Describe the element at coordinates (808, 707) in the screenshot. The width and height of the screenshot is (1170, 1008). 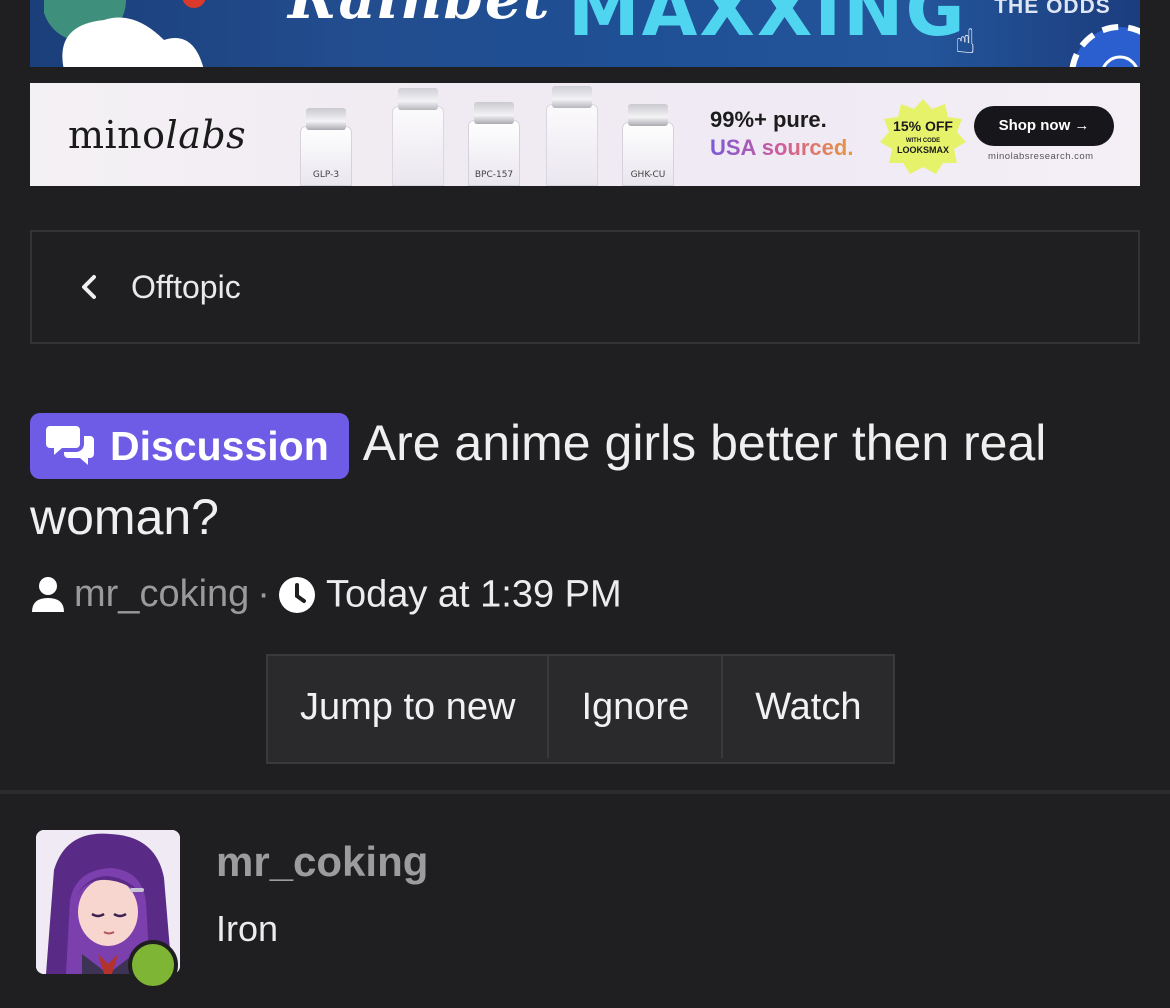
I see `watch-button: Watch` at that location.